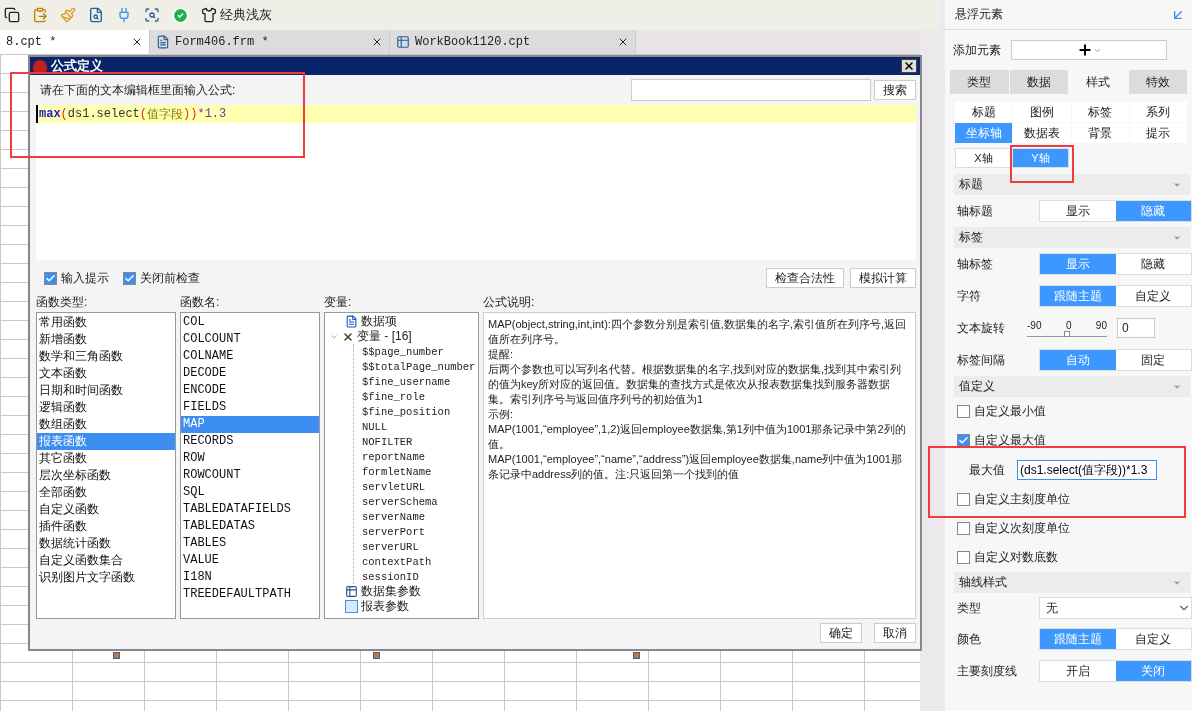 The image size is (1192, 711). I want to click on axis-tab: X轴, so click(983, 158).